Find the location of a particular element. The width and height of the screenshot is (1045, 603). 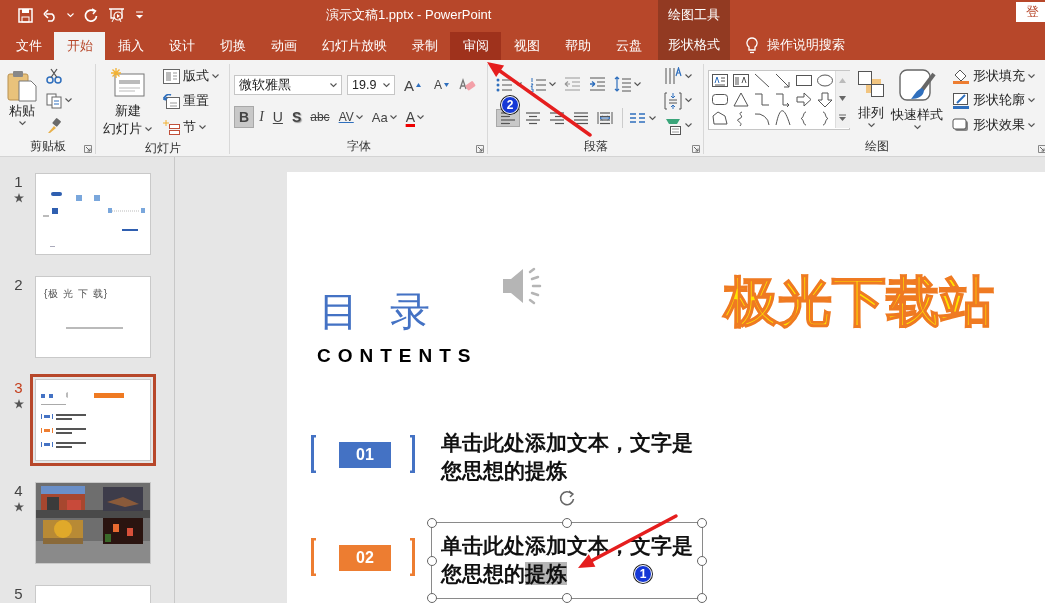

increase-indent-icon is located at coordinates (597, 84).